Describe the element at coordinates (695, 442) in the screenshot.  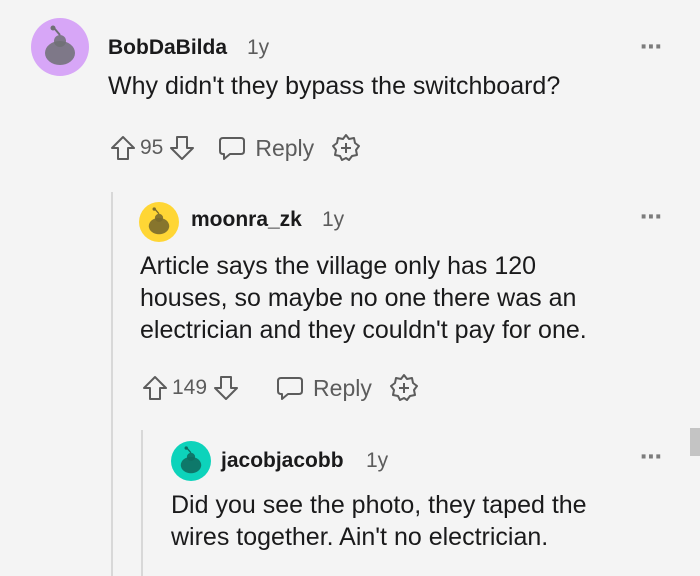
I see `scrollbar-thumb` at that location.